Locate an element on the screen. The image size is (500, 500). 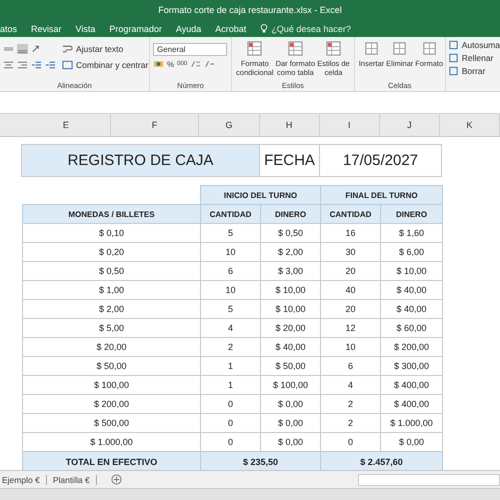
register-title: REGISTRO DE CAJA is located at coordinates (140, 160).